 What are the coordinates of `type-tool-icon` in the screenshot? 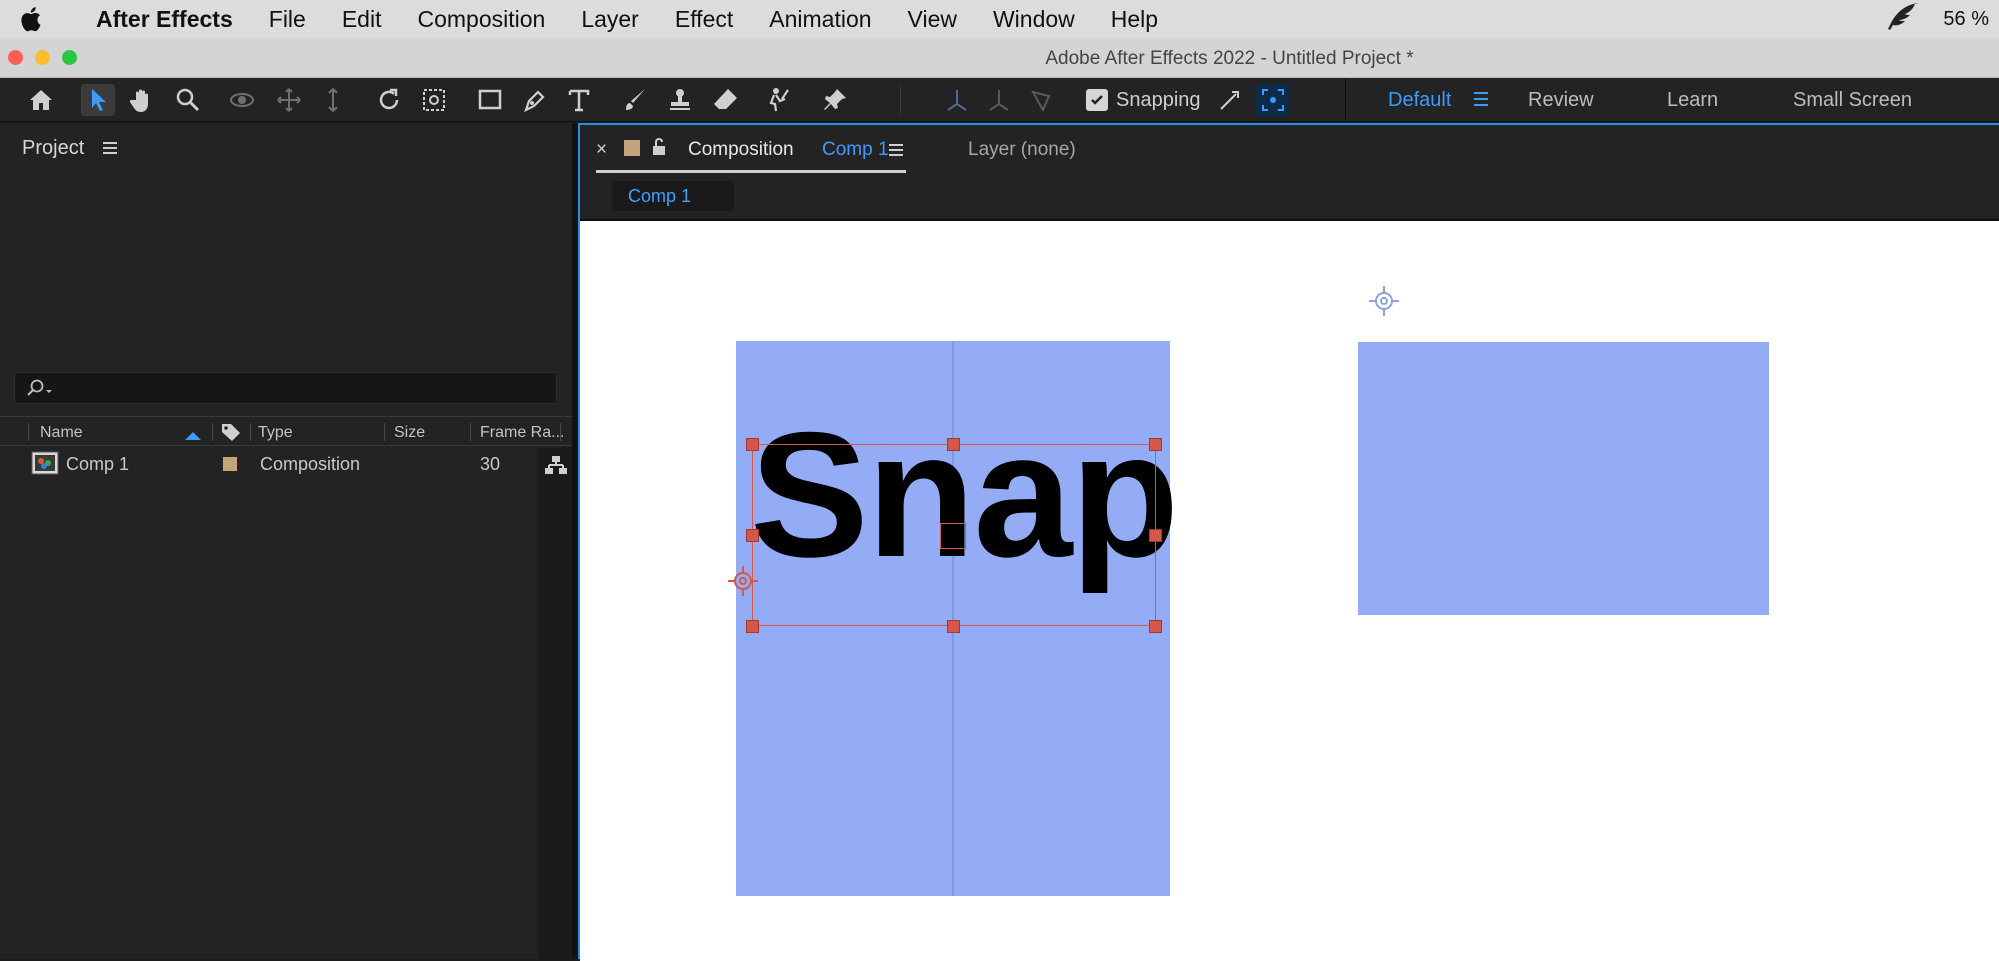 It's located at (579, 100).